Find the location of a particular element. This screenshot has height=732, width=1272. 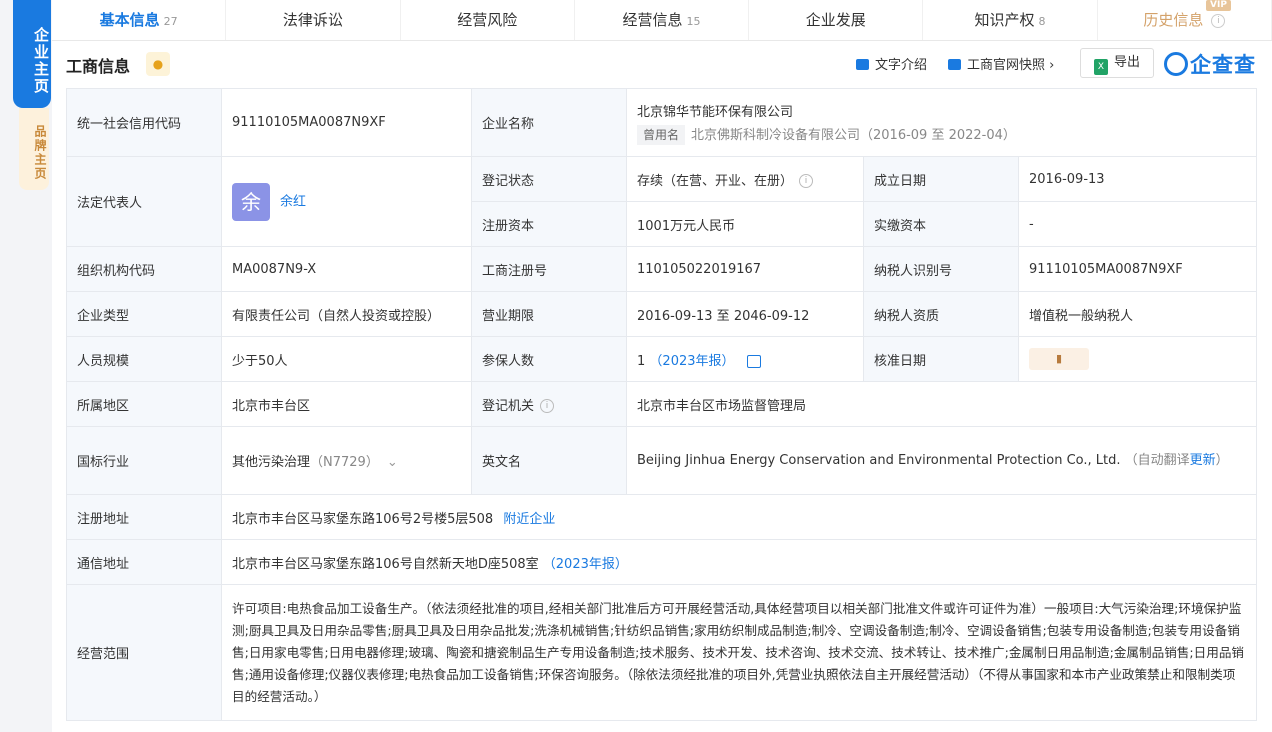

side-nav: 企业主页 品牌主页 is located at coordinates (26, 366).